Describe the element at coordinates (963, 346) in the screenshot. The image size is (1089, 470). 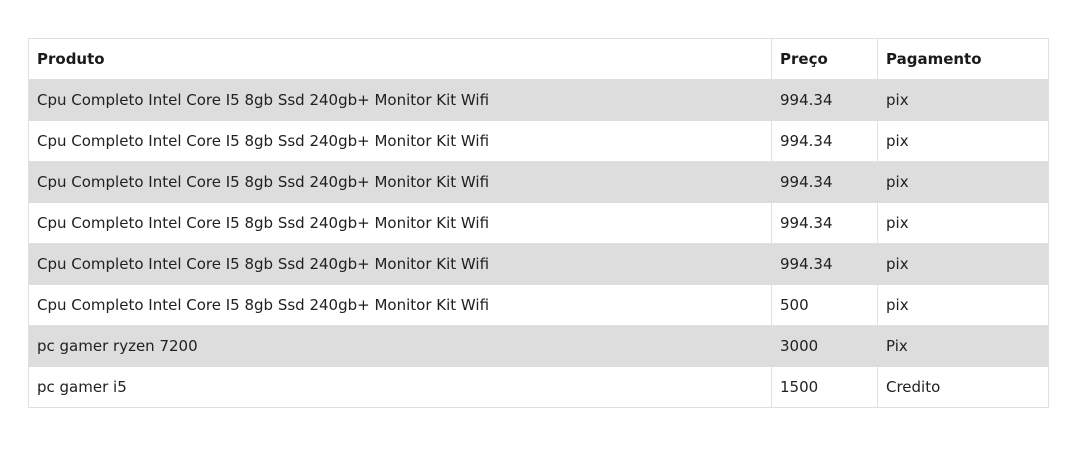
I see `cell-pagamento: Pix` at that location.